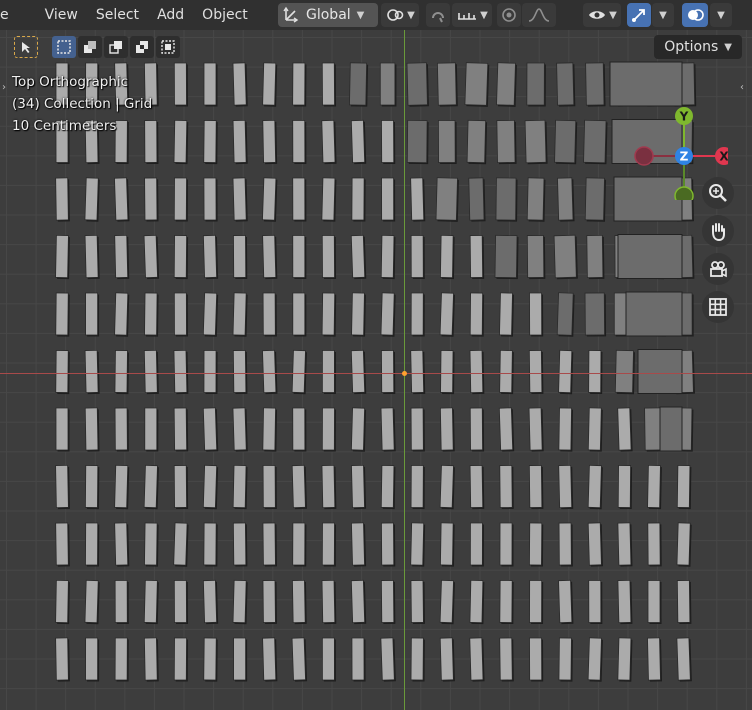  What do you see at coordinates (328, 15) in the screenshot?
I see `transform-orientation-dropdown: Global ▼` at bounding box center [328, 15].